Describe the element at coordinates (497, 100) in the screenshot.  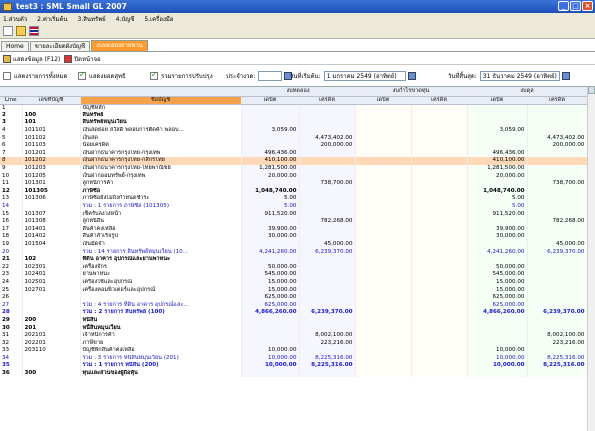
I see `col-bs-debit: เดบิต` at that location.